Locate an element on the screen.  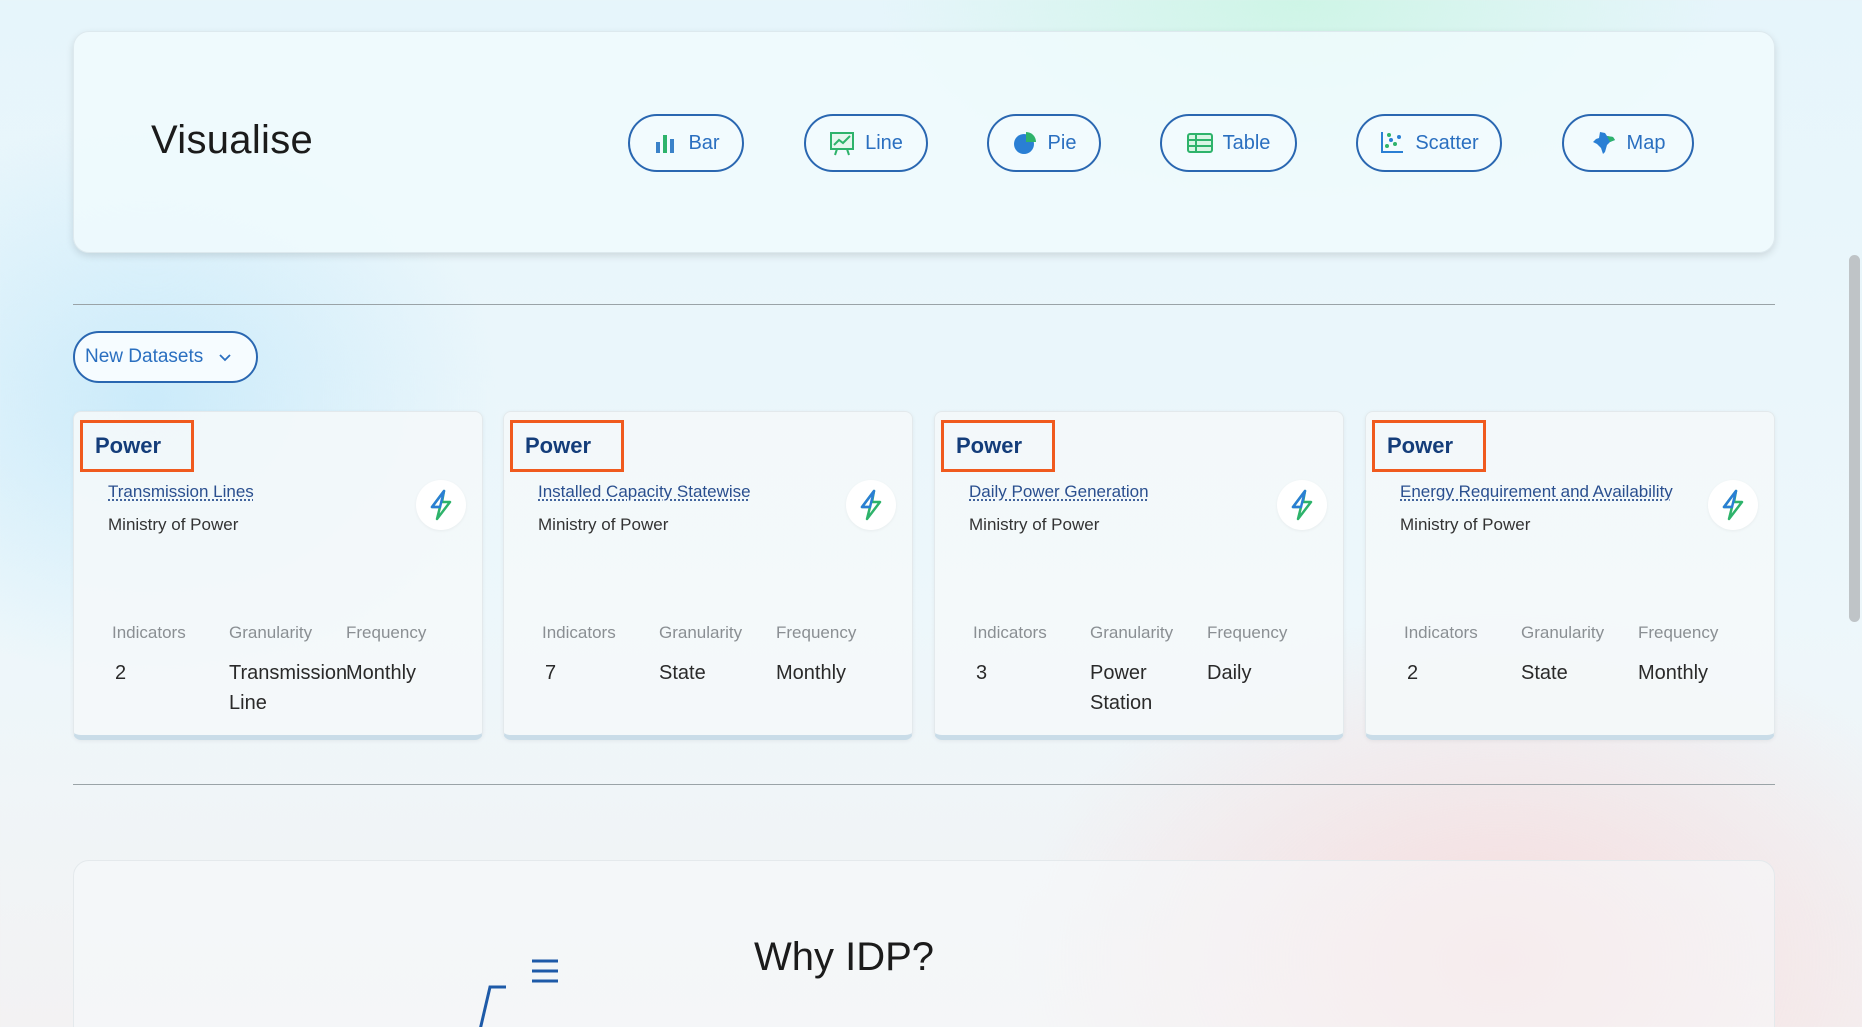
frequency-value: Daily is located at coordinates (1229, 673).